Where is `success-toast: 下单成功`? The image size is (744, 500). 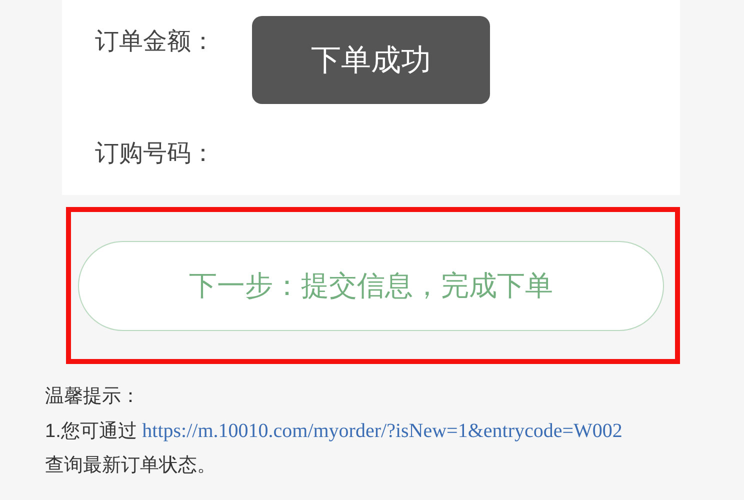 success-toast: 下单成功 is located at coordinates (371, 60).